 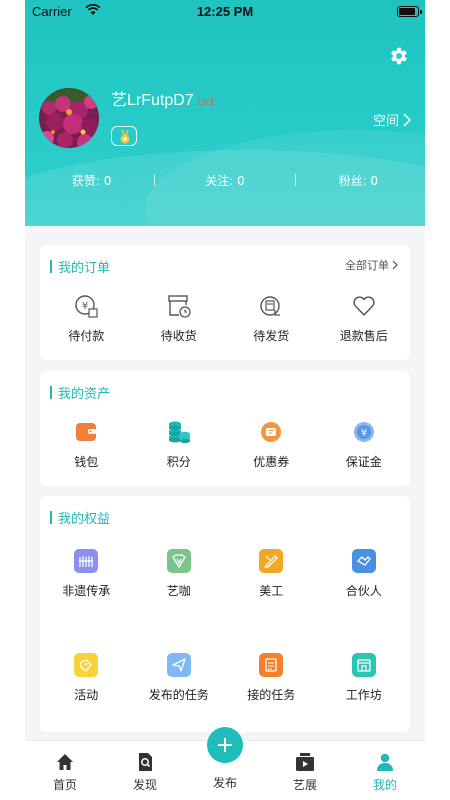 I want to click on published-task-icon, so click(x=178, y=665).